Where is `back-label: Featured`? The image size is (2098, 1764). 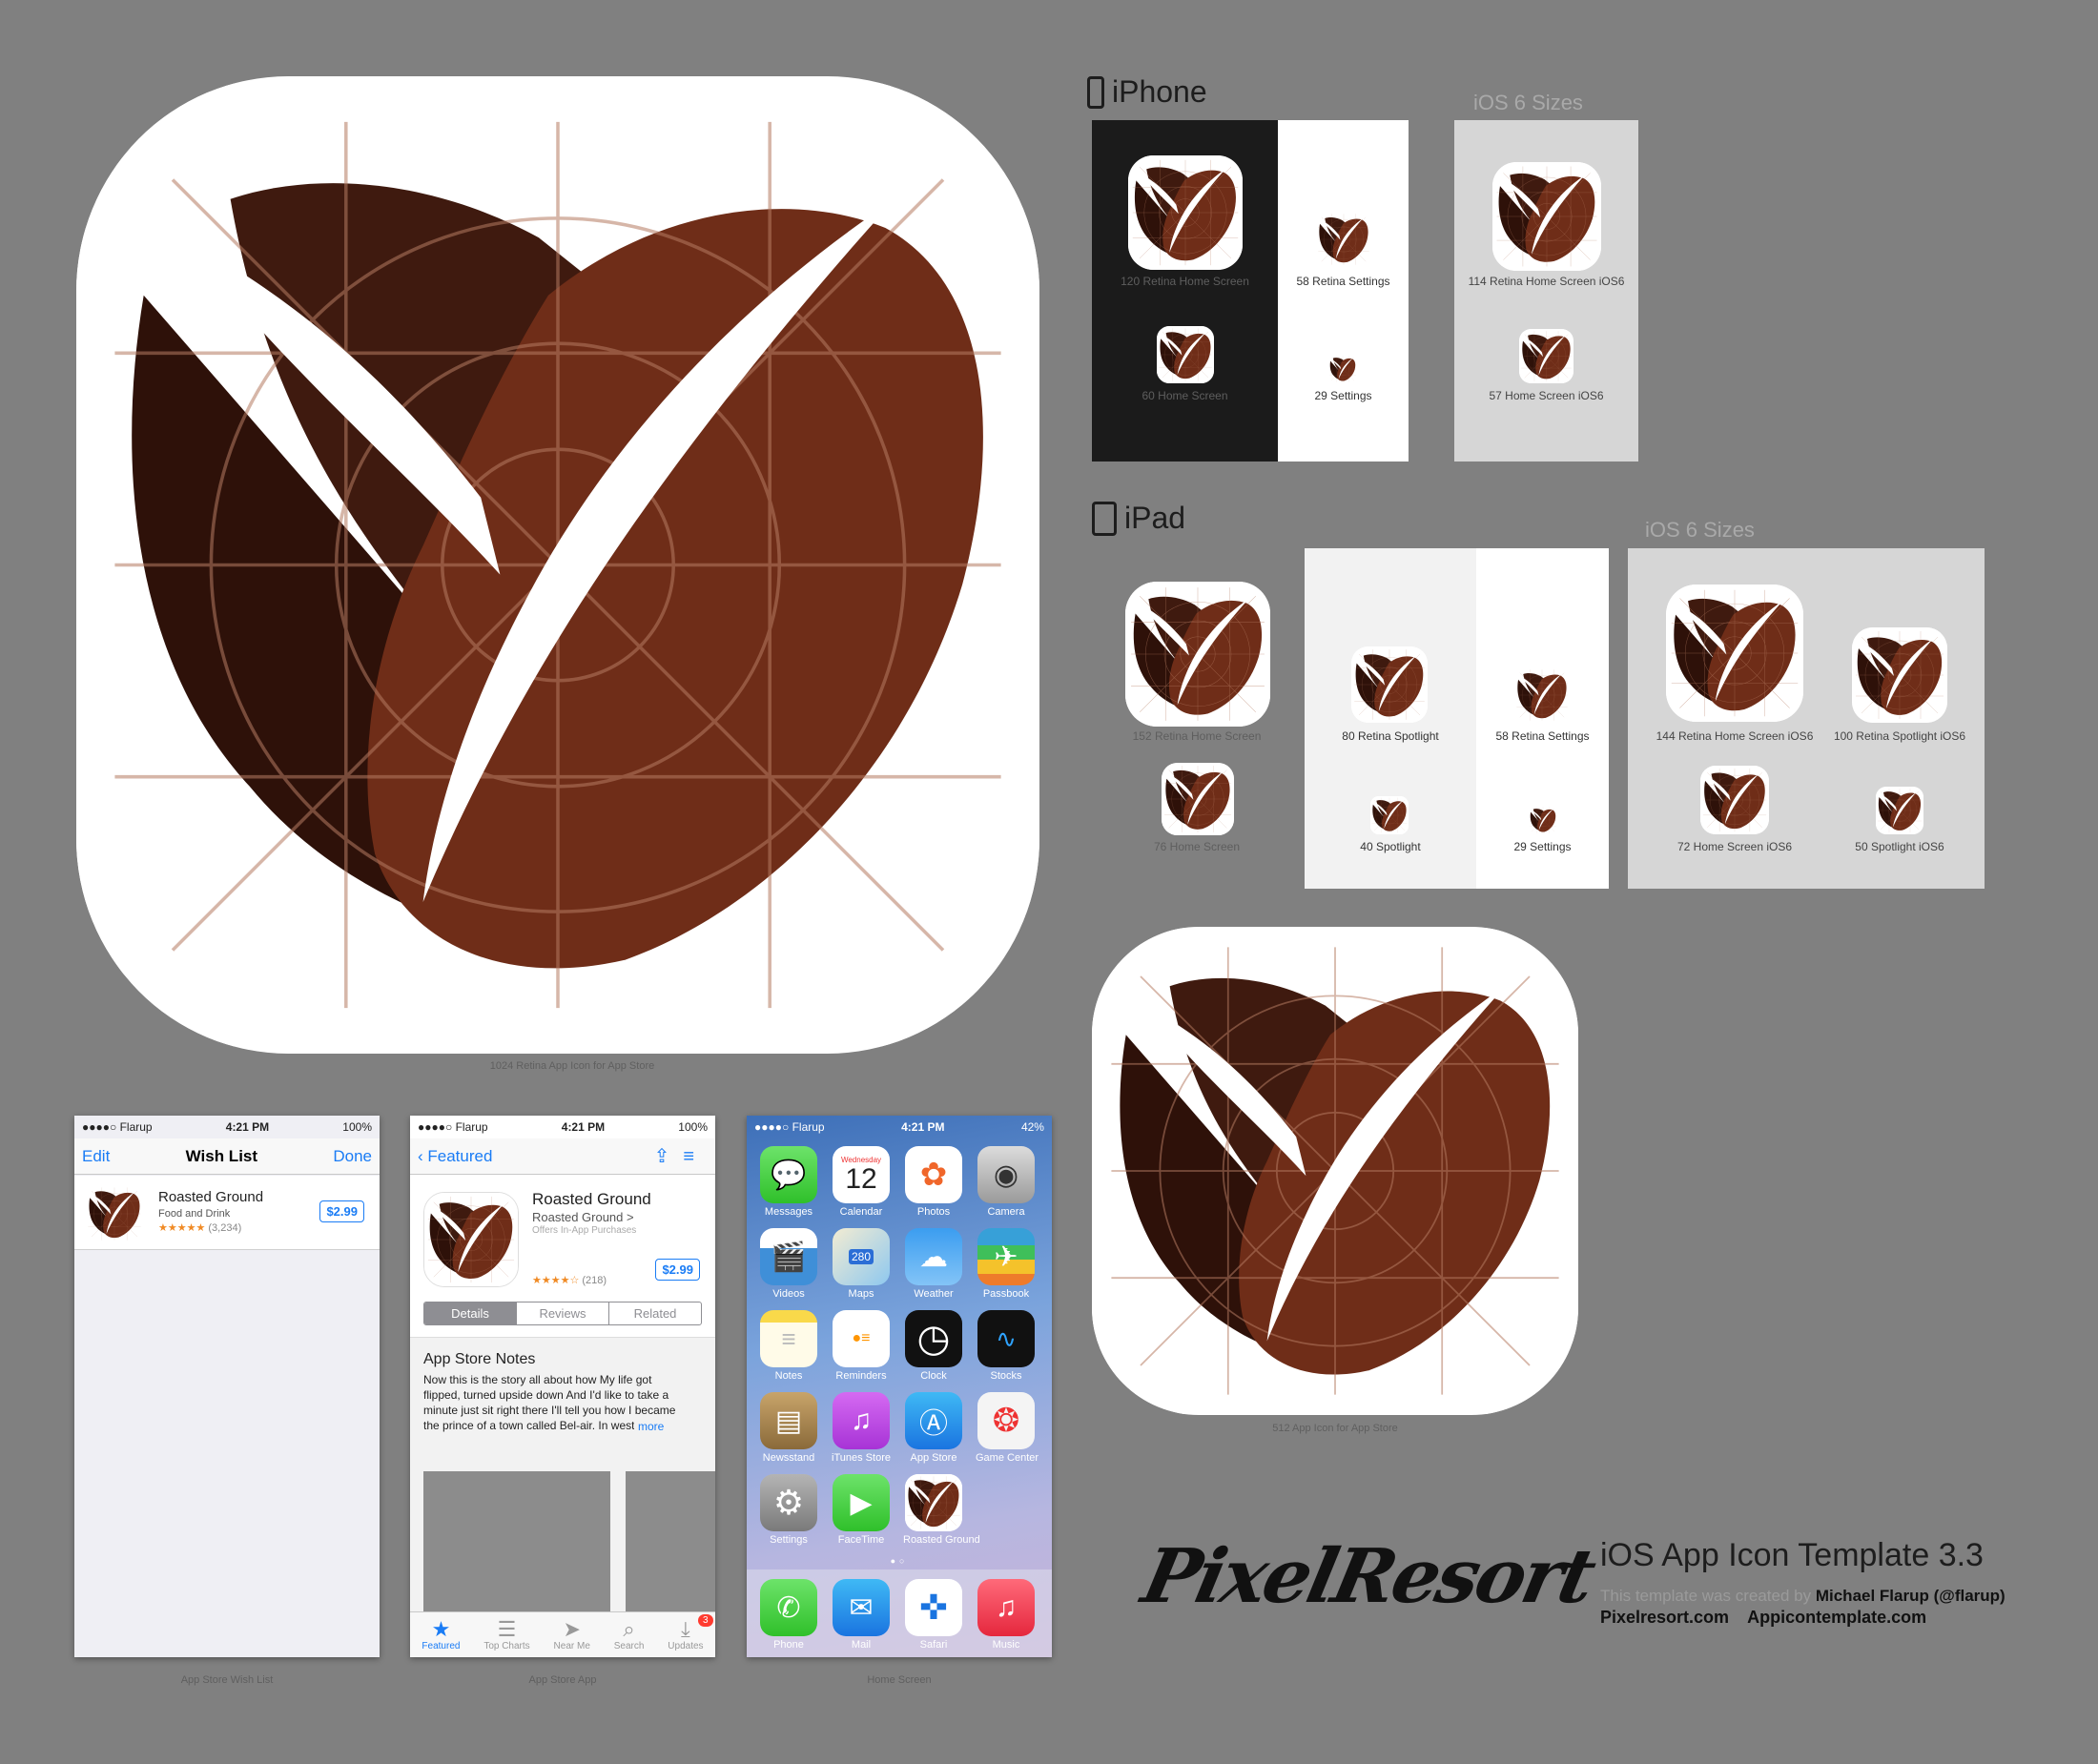 back-label: Featured is located at coordinates (460, 1155).